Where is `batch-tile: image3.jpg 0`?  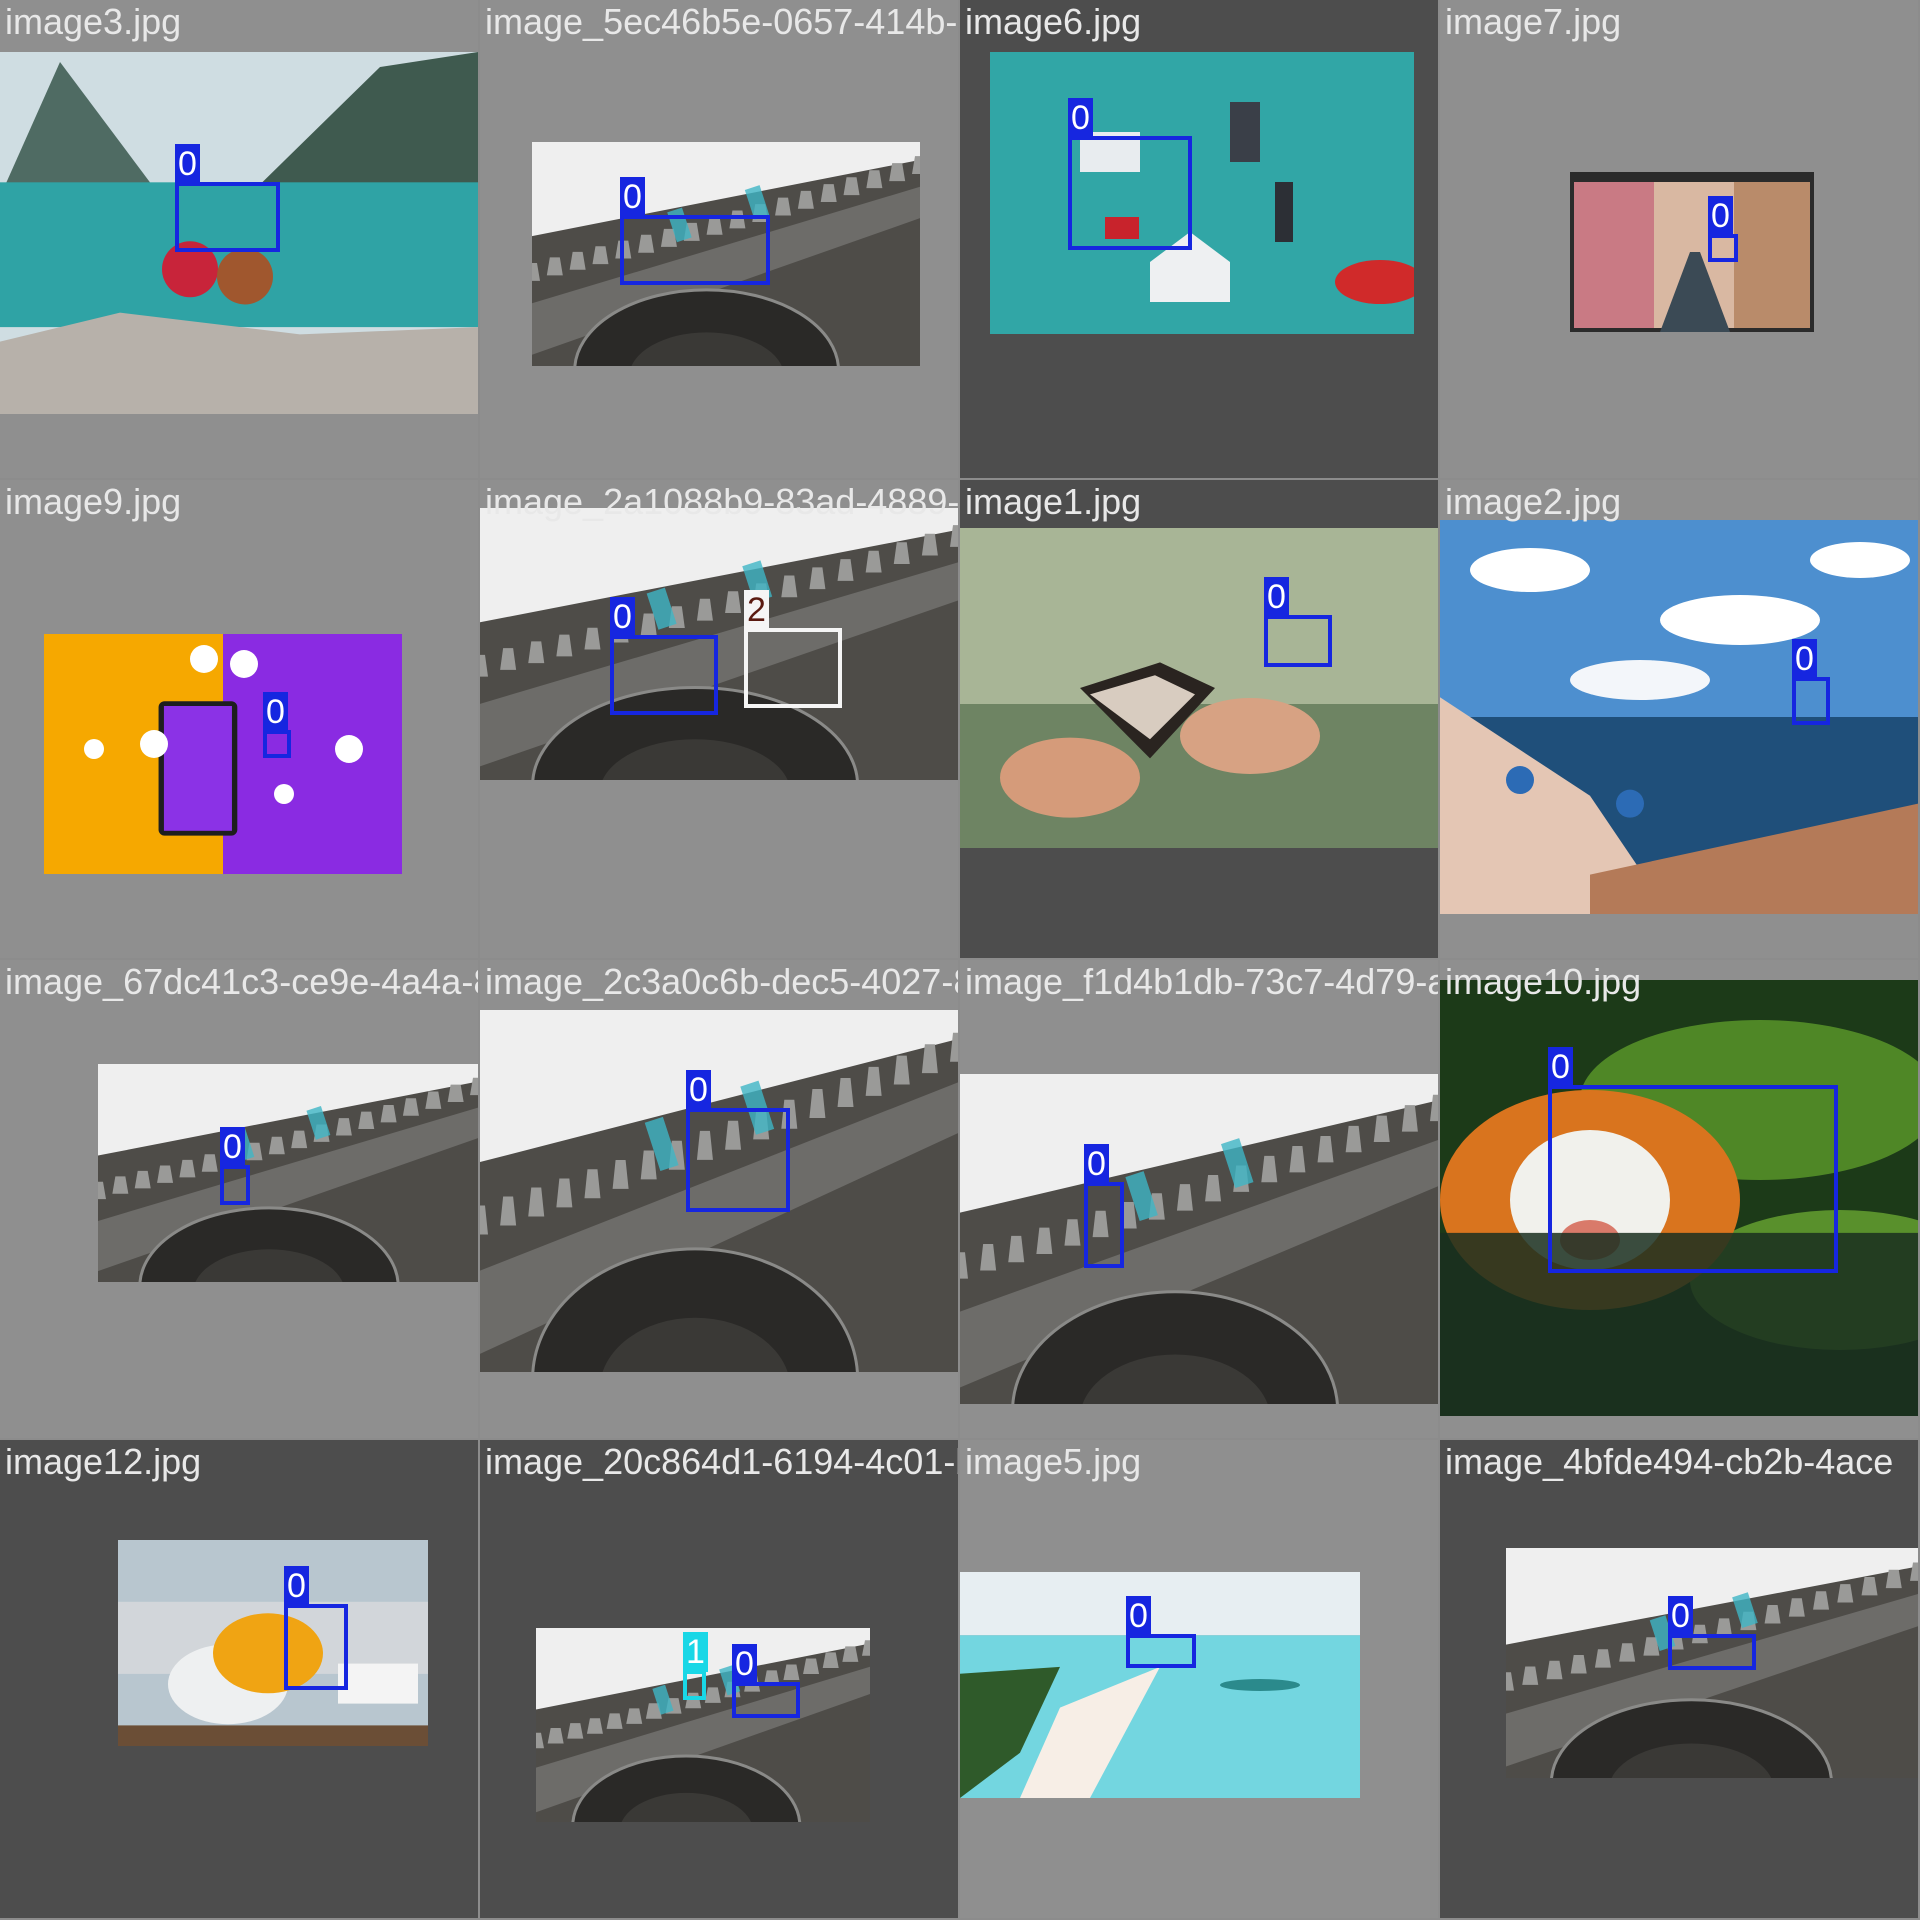 batch-tile: image3.jpg 0 is located at coordinates (239, 239).